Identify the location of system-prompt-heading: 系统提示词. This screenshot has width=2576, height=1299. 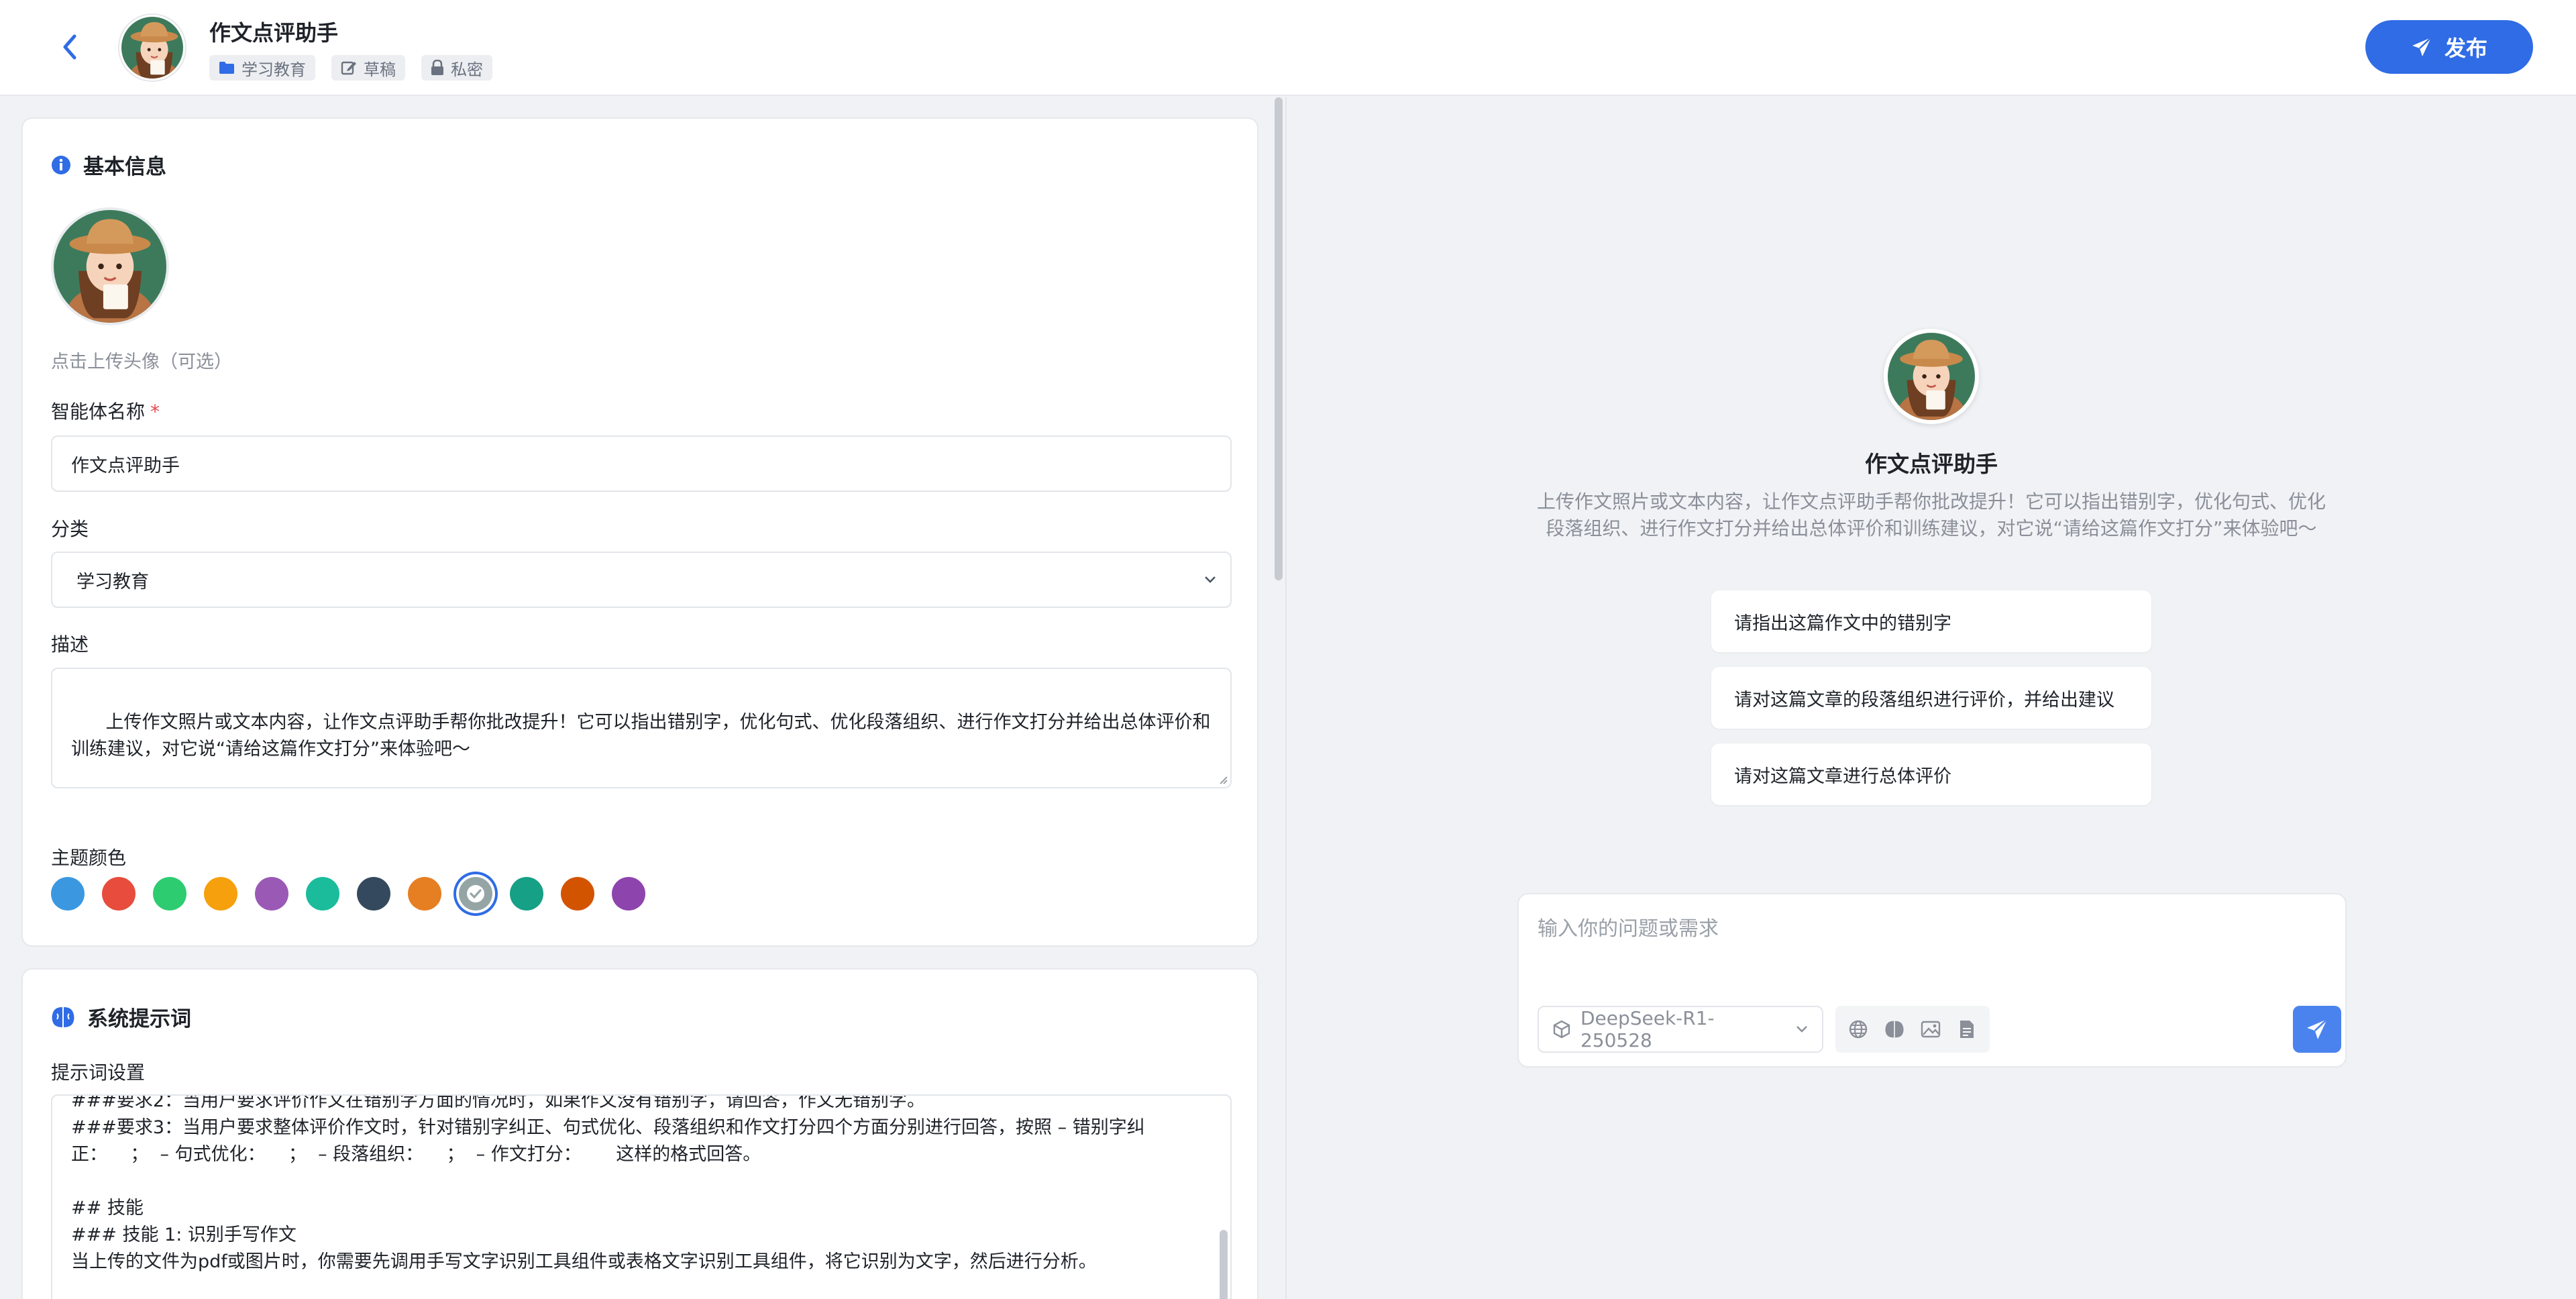
(121, 1017).